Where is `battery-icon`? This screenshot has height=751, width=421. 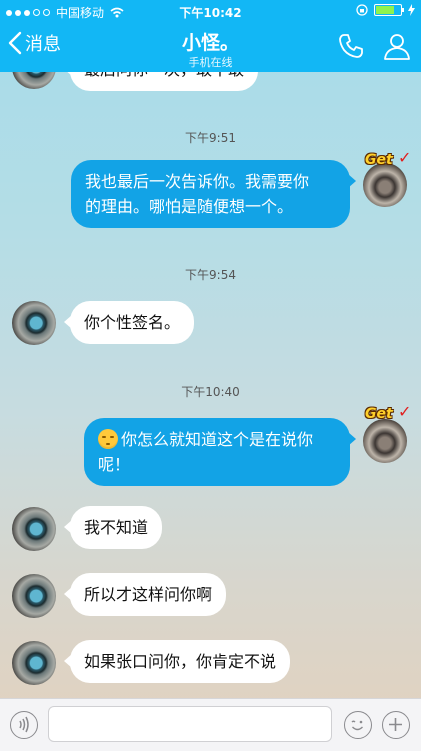 battery-icon is located at coordinates (389, 10).